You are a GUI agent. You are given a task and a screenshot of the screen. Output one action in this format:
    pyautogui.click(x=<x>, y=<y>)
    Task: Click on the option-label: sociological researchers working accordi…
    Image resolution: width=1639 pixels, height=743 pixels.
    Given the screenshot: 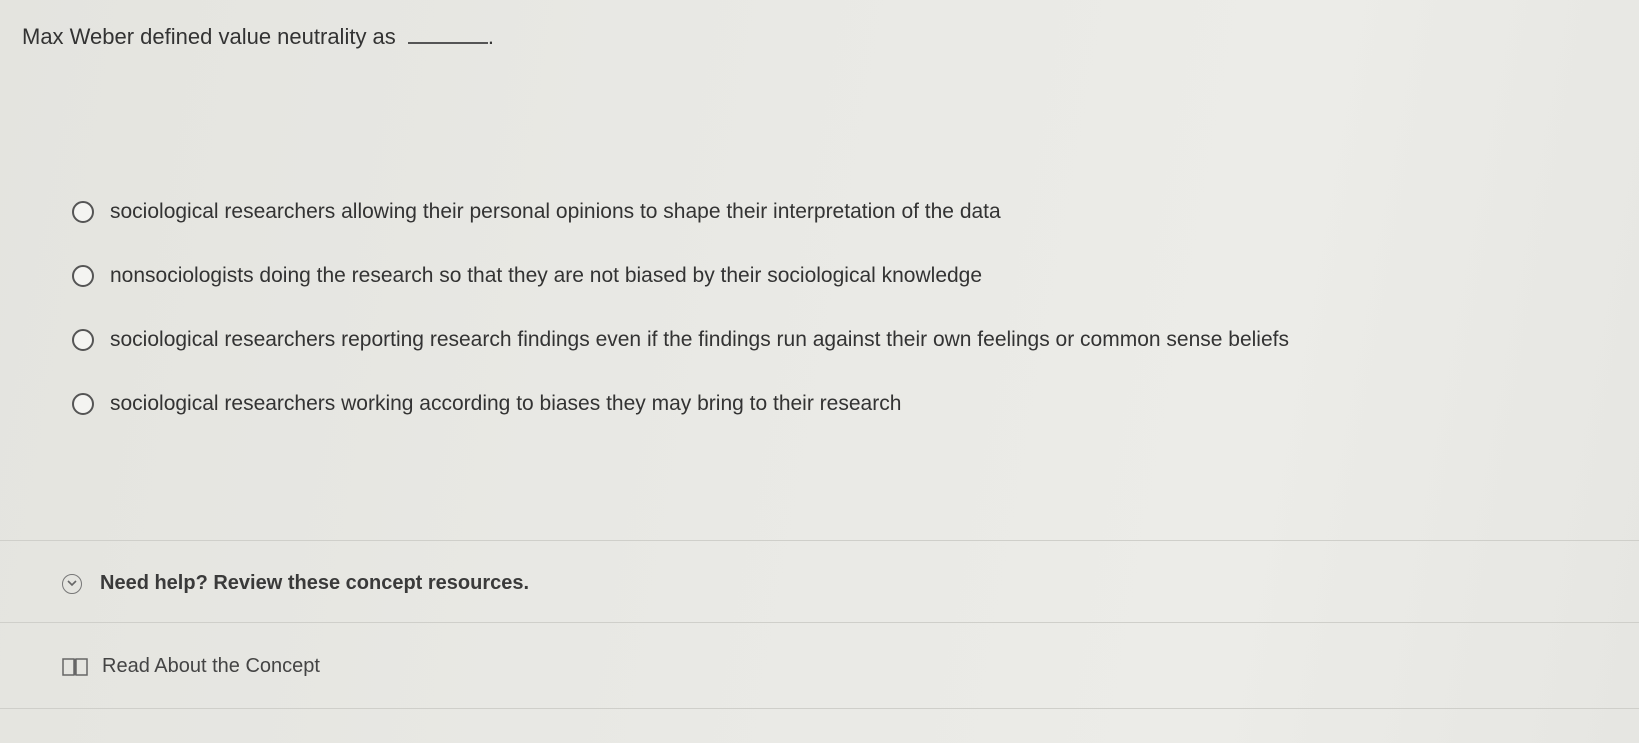 What is the action you would take?
    pyautogui.click(x=506, y=403)
    